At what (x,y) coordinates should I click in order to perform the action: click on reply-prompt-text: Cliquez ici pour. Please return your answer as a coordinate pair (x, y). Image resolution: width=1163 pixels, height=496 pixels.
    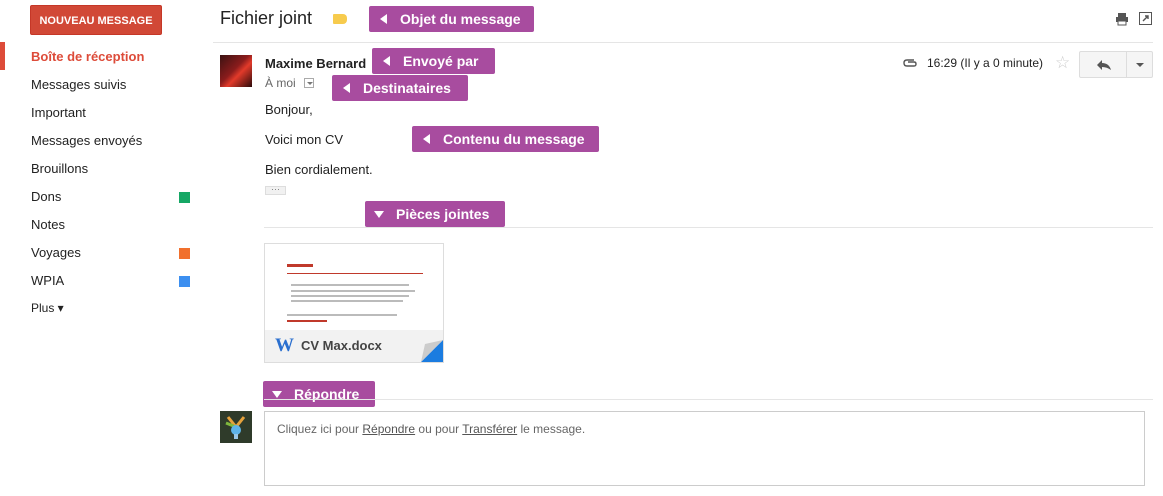
    Looking at the image, I should click on (320, 429).